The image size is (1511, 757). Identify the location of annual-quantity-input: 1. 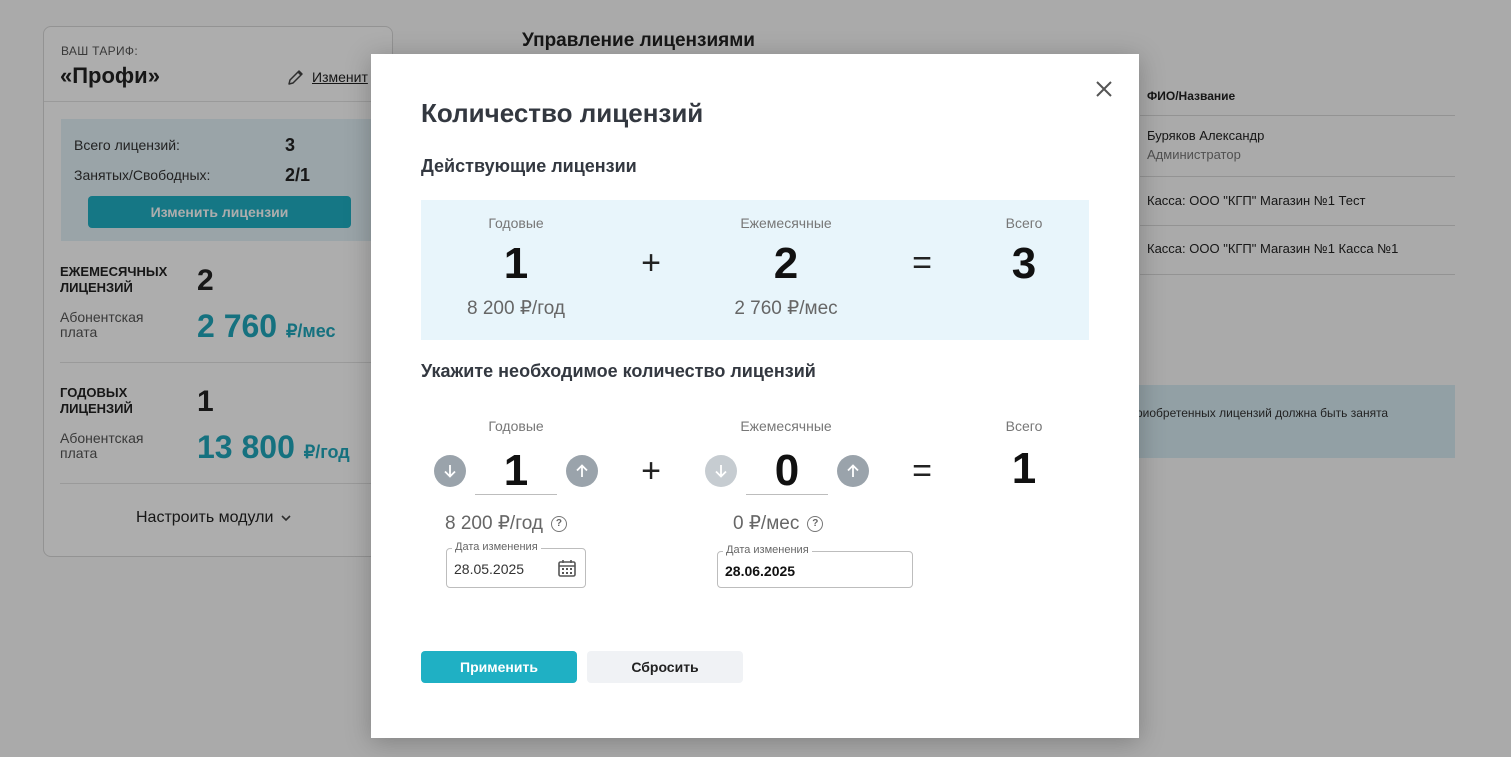
(516, 471).